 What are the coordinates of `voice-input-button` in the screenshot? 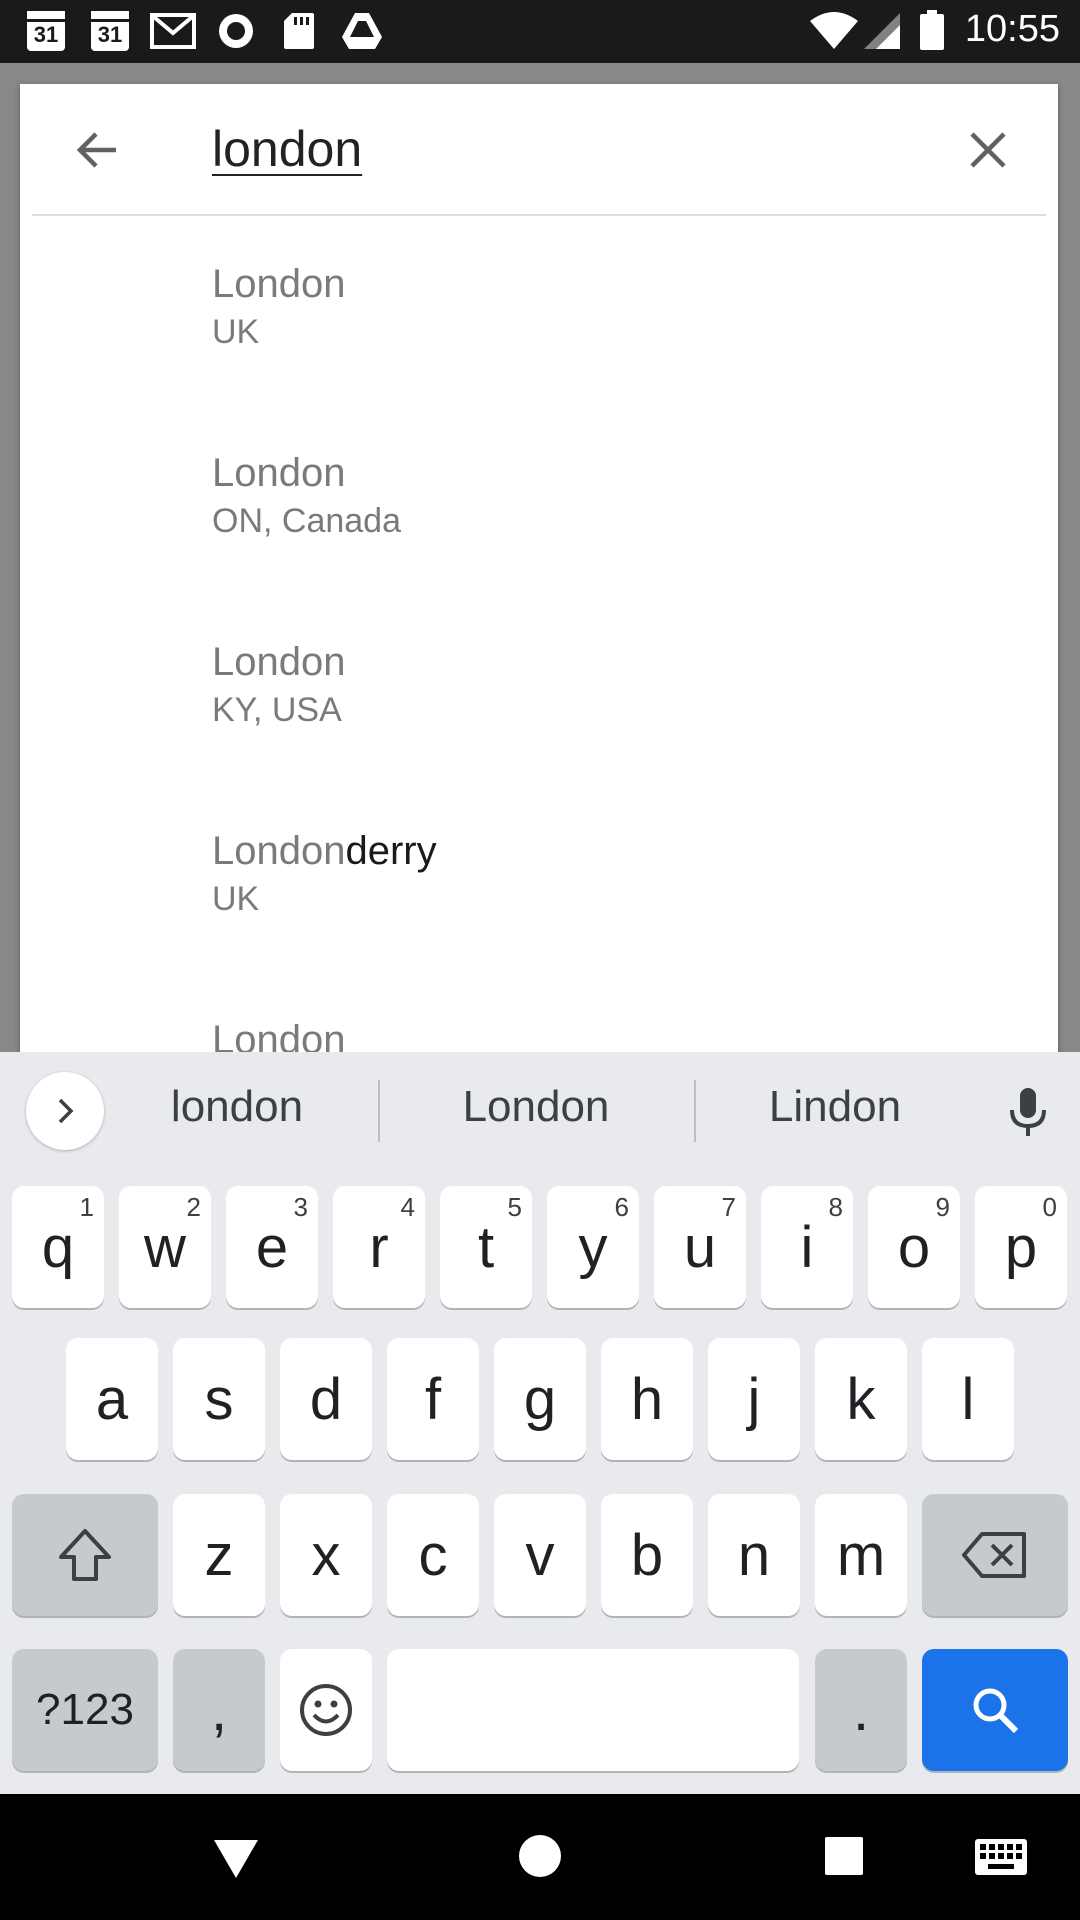 It's located at (1028, 1112).